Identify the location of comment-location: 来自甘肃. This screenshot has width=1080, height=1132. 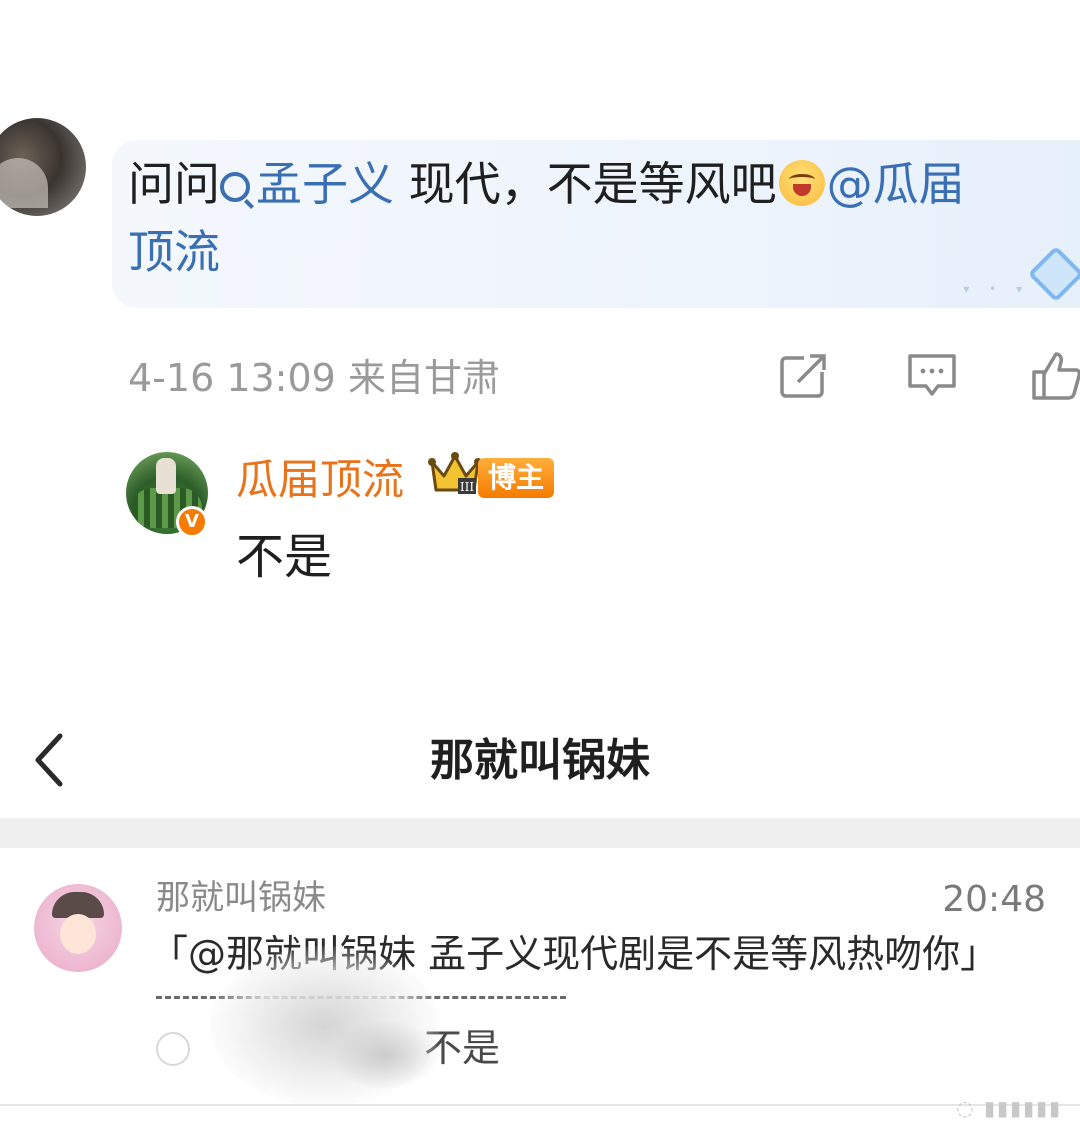
(423, 378).